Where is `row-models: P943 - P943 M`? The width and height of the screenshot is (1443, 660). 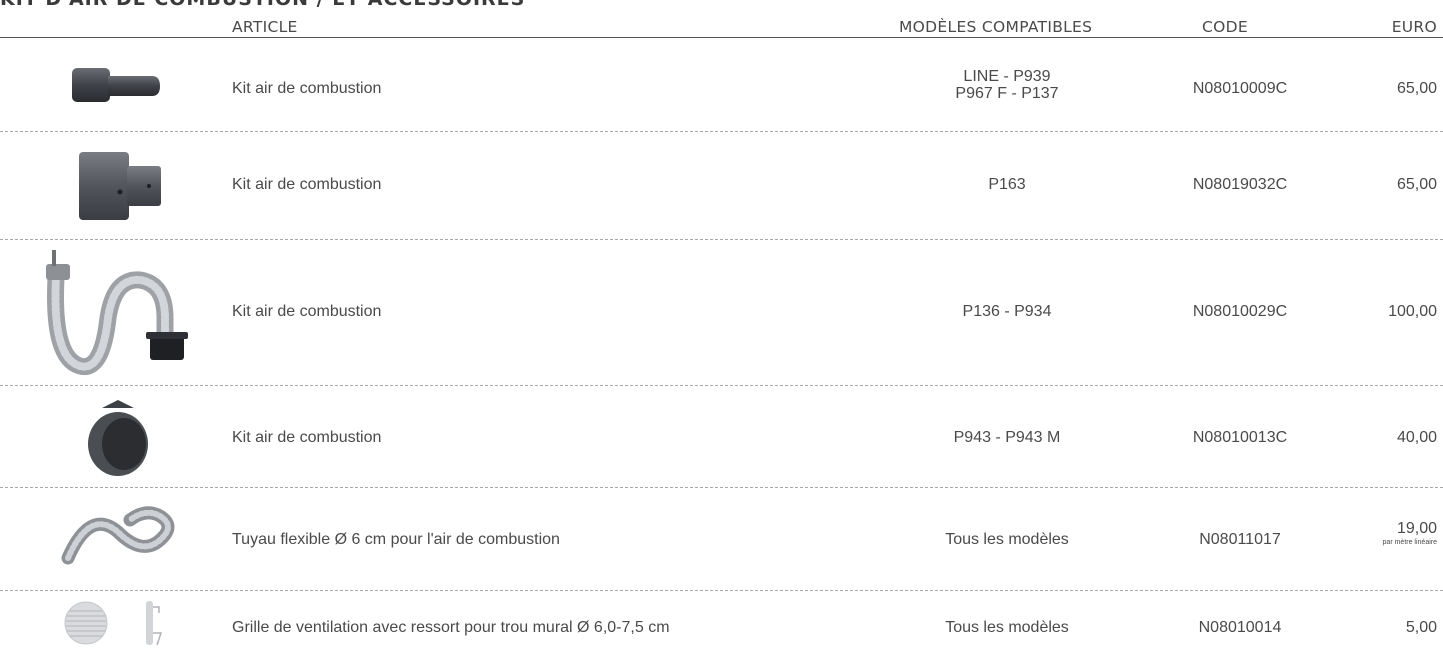 row-models: P943 - P943 M is located at coordinates (1007, 437).